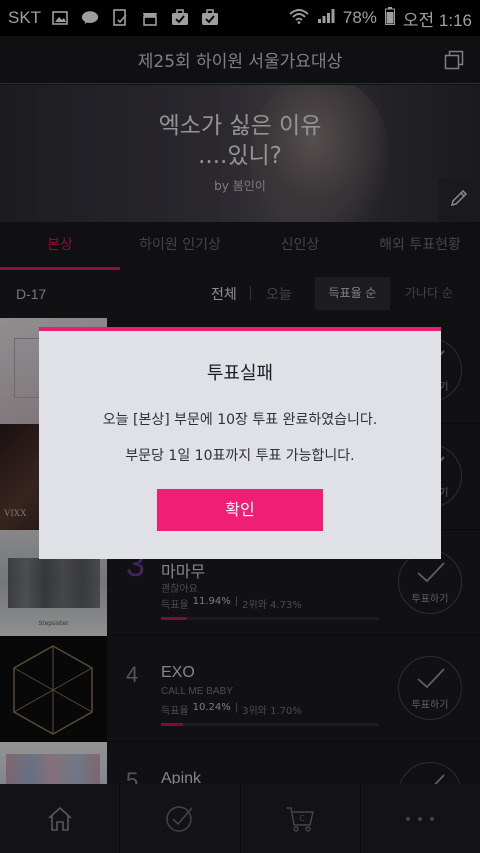 Image resolution: width=480 pixels, height=853 pixels. What do you see at coordinates (240, 510) in the screenshot?
I see `confirm-button: 확인` at bounding box center [240, 510].